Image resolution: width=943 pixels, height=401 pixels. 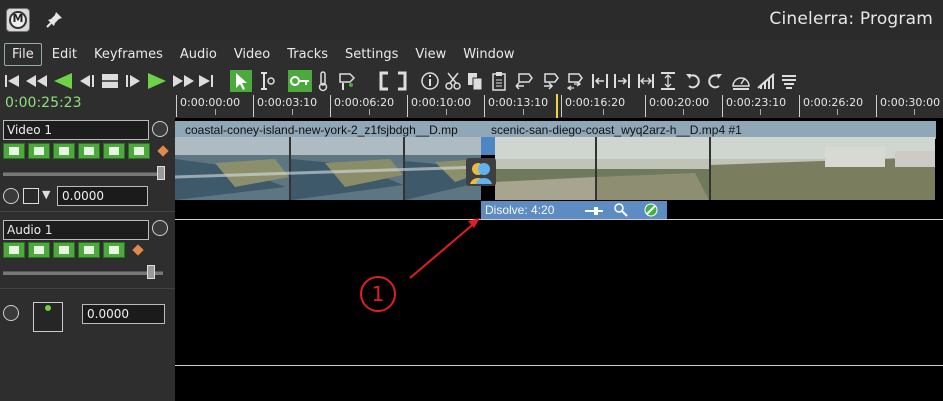 What do you see at coordinates (11, 313) in the screenshot?
I see `pan-mode-icon` at bounding box center [11, 313].